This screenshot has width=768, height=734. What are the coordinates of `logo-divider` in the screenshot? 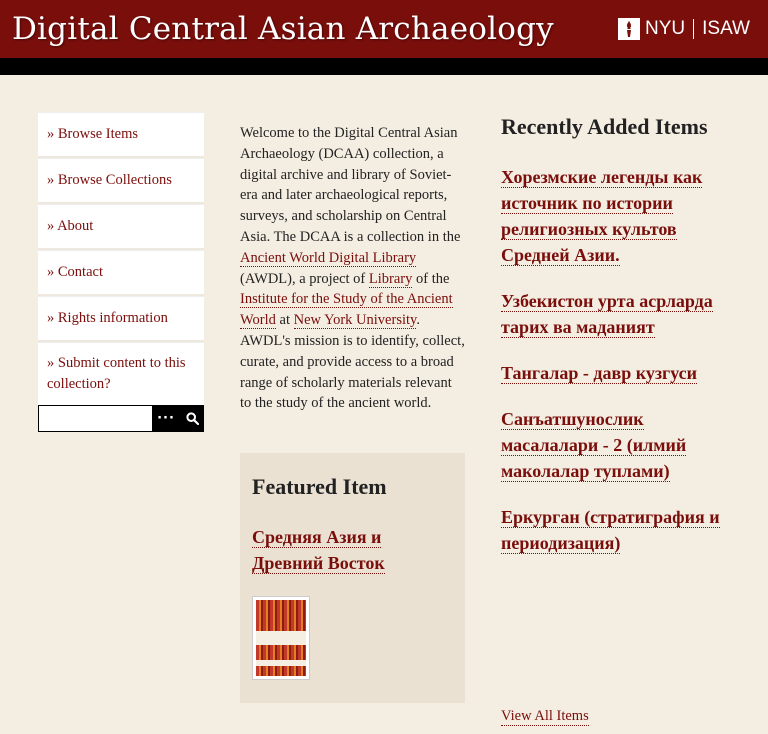 It's located at (694, 29).